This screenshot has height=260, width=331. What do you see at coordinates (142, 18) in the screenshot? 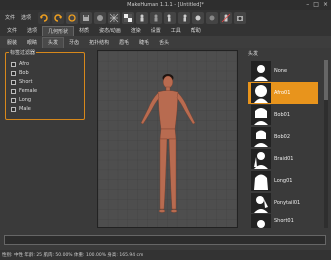
I see `front-view-icon` at bounding box center [142, 18].